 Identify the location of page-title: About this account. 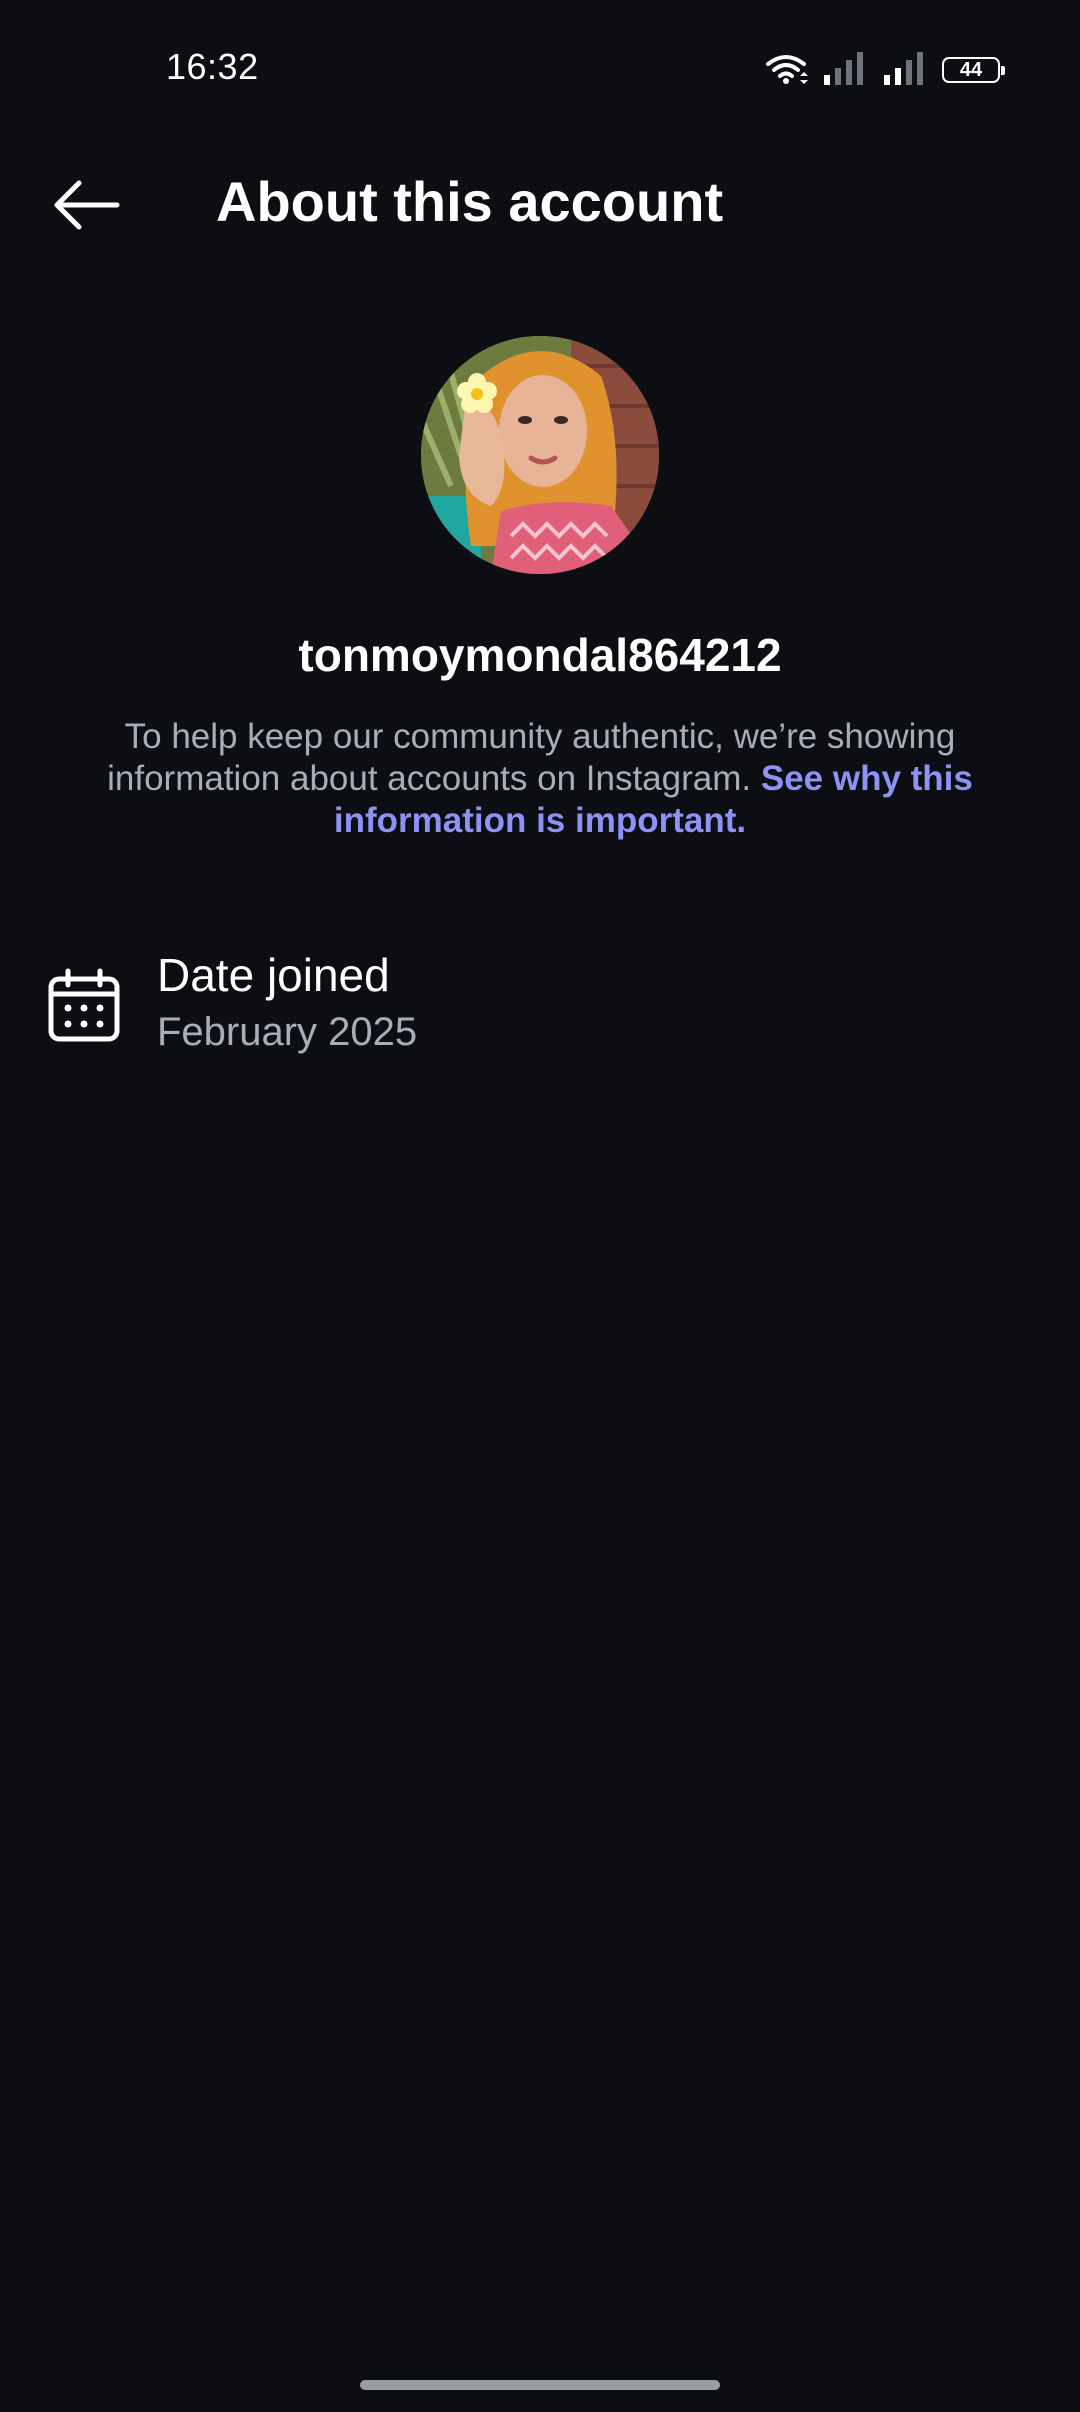
(470, 201).